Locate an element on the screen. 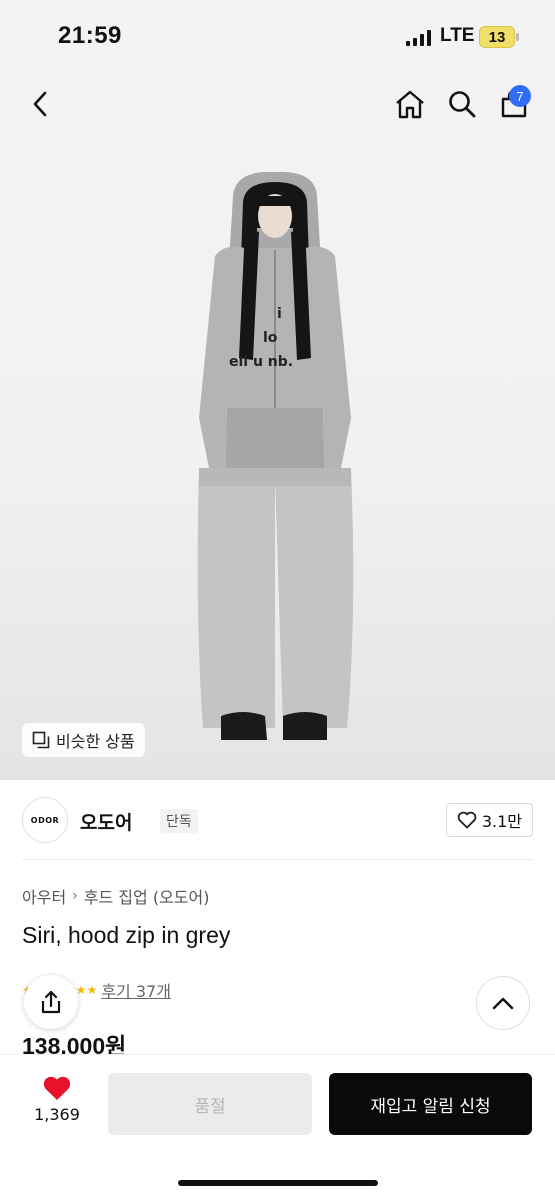  chevron-right-icon: › is located at coordinates (75, 896).